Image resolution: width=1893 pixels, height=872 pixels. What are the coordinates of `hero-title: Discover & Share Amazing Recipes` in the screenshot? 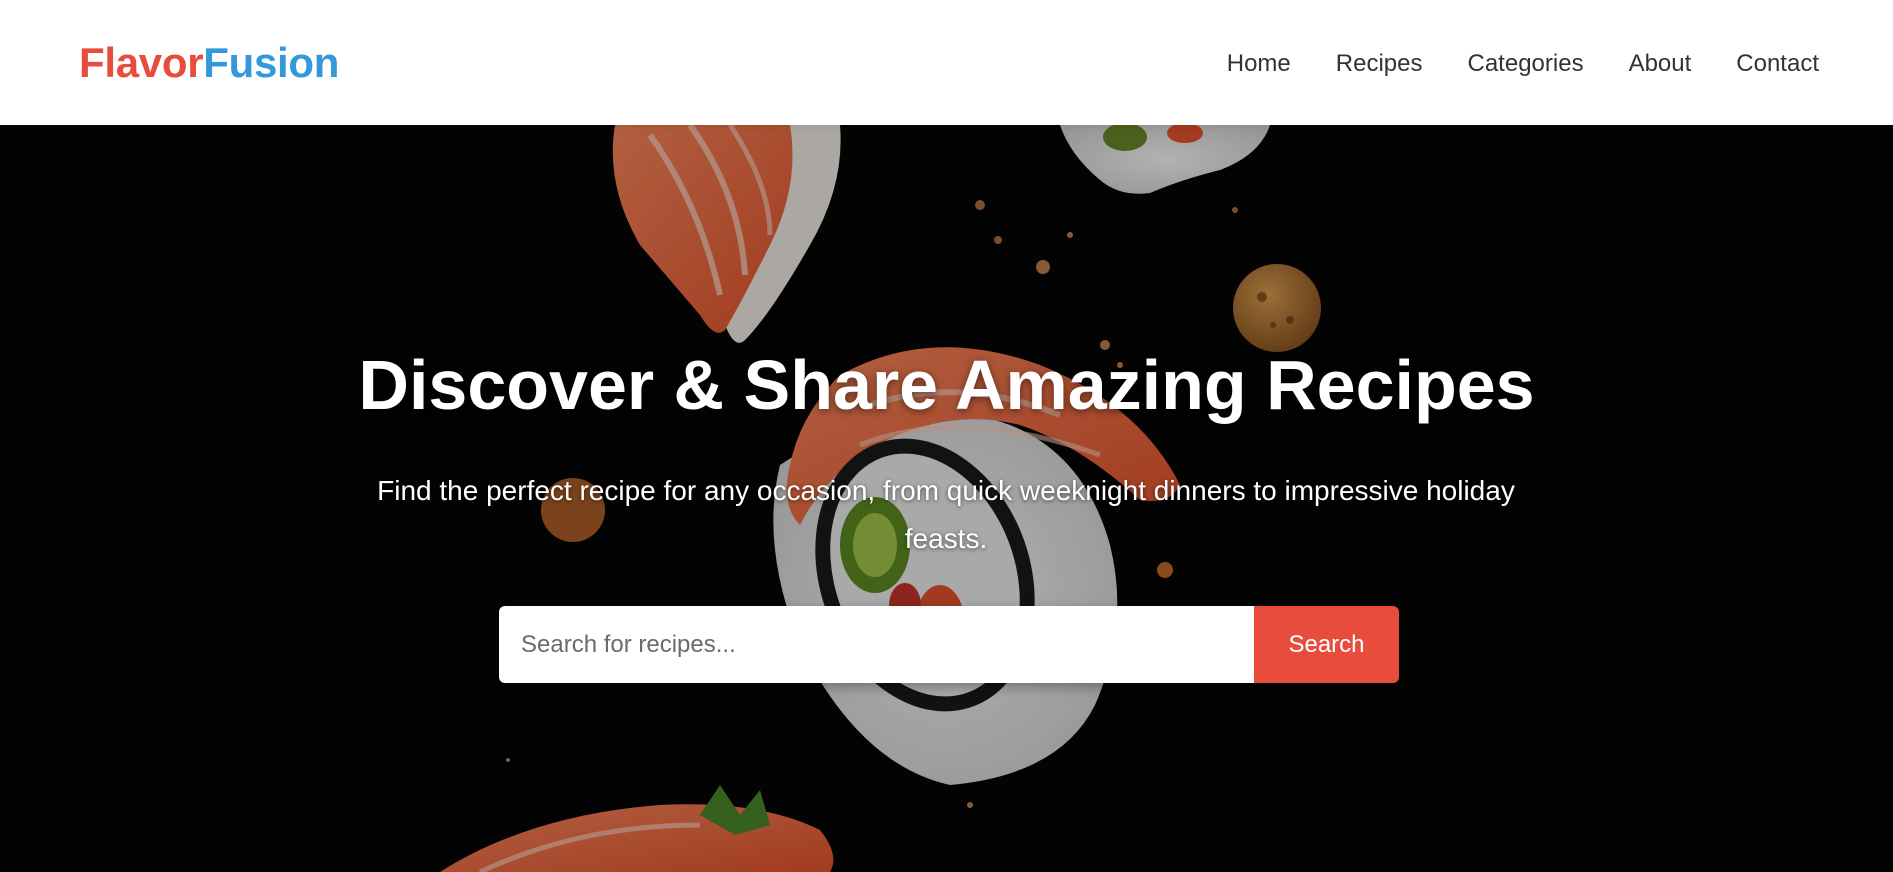 It's located at (946, 385).